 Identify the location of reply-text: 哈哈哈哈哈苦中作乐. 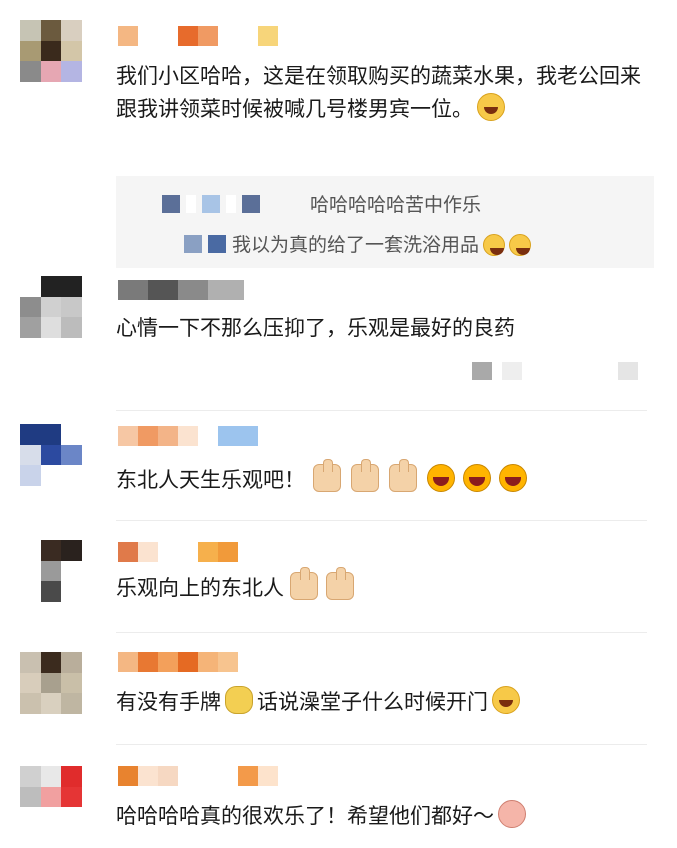
(396, 205).